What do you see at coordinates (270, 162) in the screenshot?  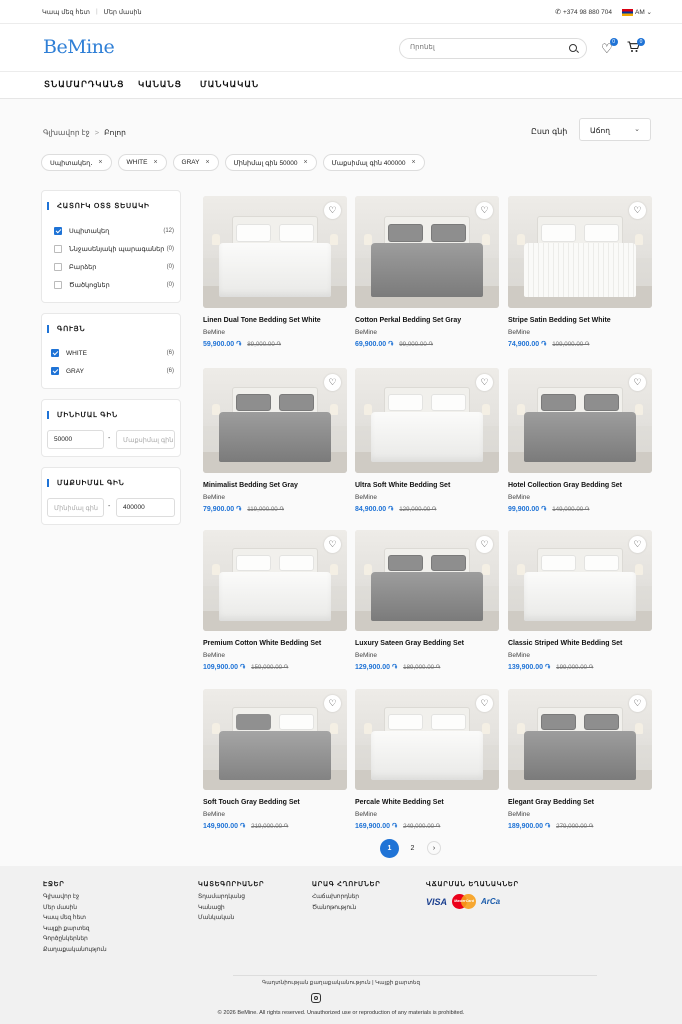 I see `filter-chip: Մինիմալ գին 50000 ×` at bounding box center [270, 162].